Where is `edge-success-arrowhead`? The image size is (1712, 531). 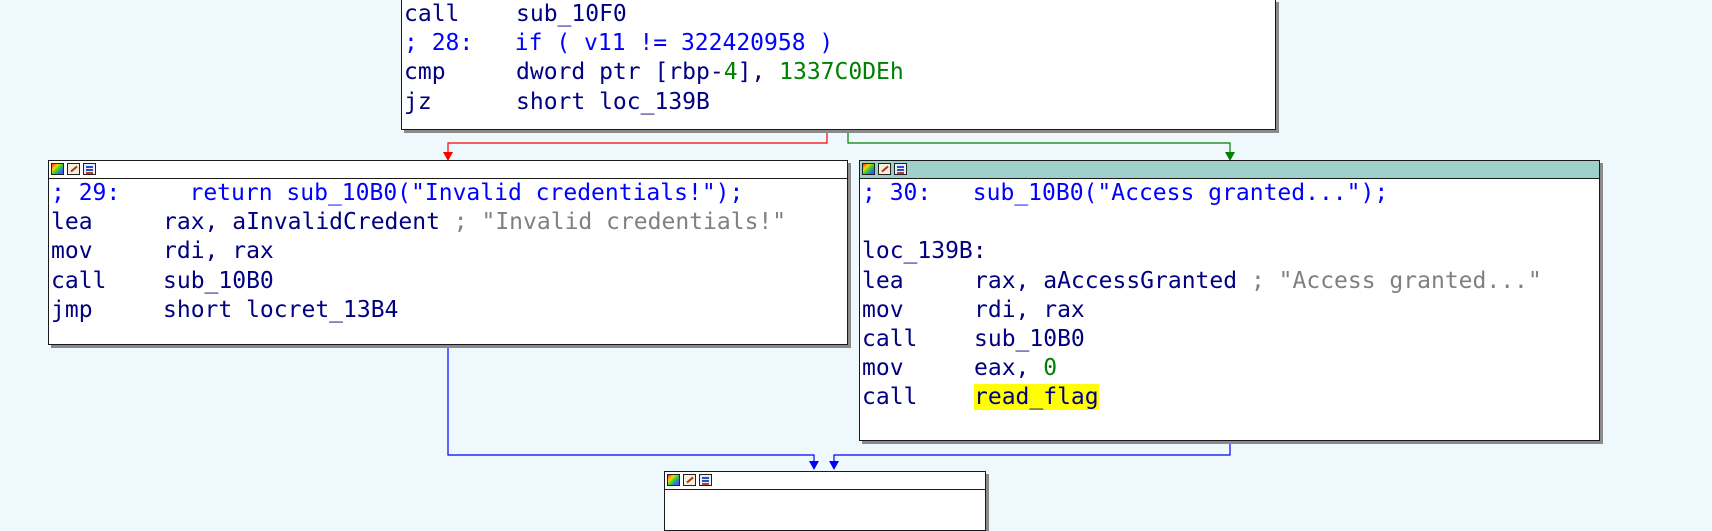
edge-success-arrowhead is located at coordinates (834, 465).